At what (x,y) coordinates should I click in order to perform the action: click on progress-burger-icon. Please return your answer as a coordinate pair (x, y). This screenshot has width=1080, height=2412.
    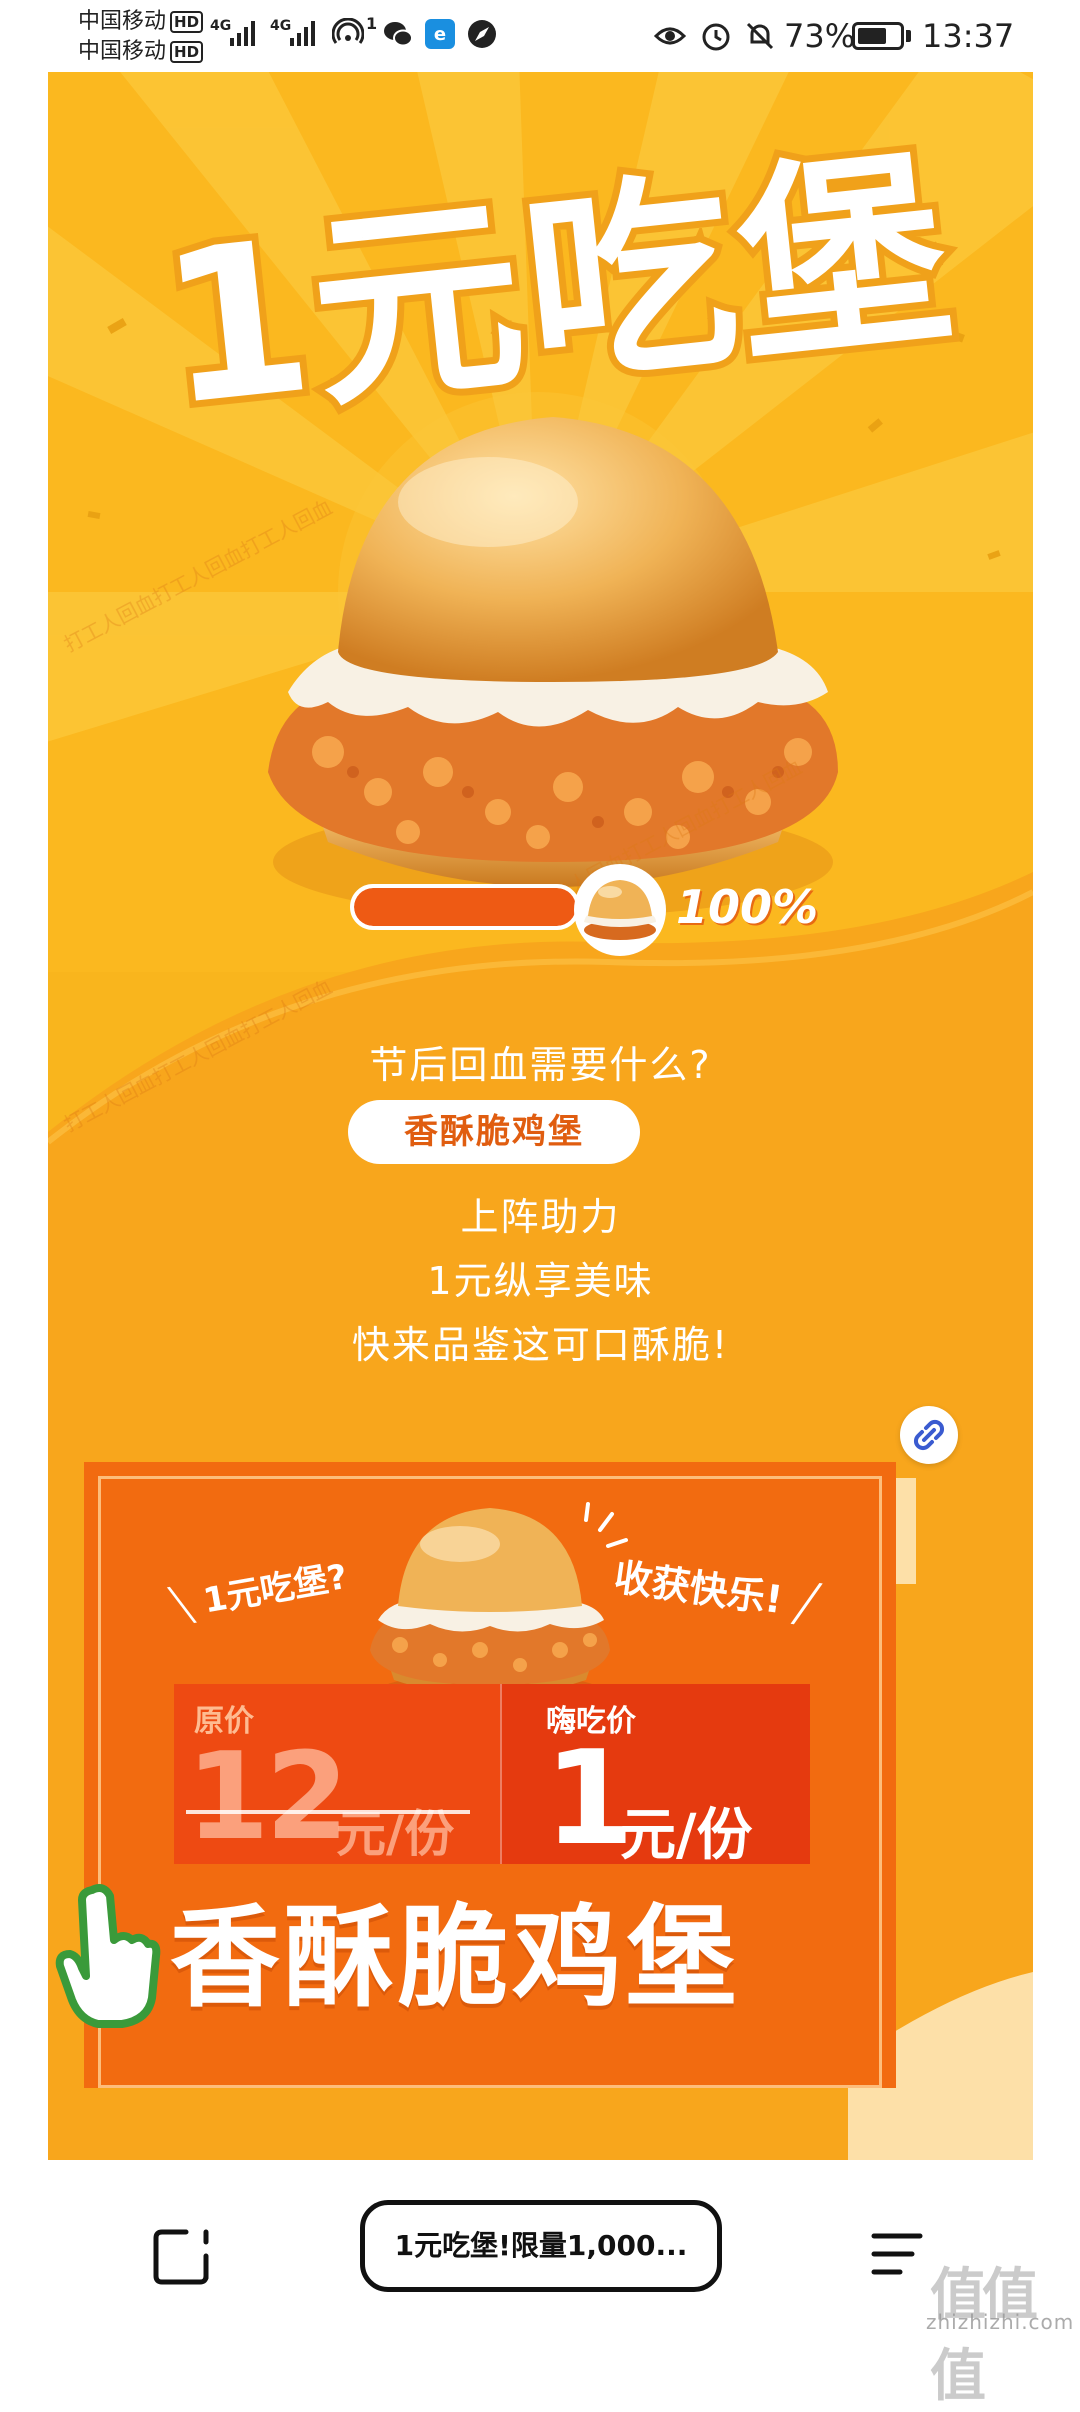
    Looking at the image, I should click on (620, 910).